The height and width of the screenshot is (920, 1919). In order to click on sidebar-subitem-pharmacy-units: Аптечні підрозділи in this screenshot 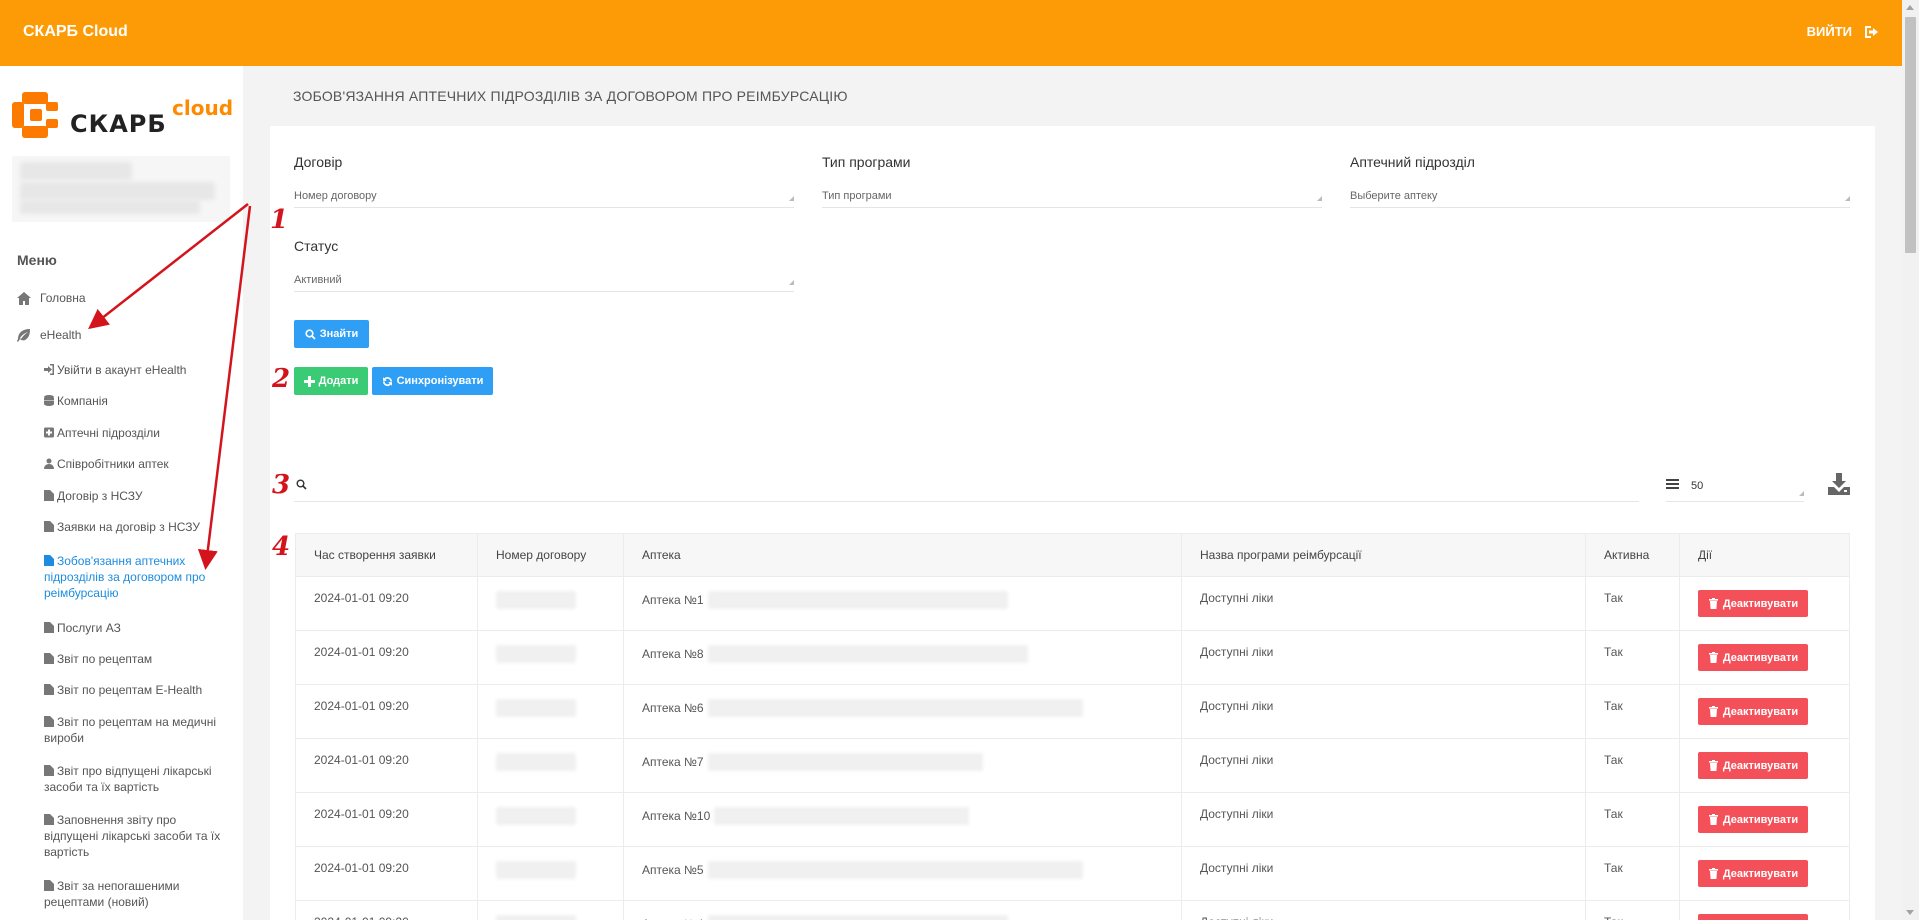, I will do `click(134, 433)`.